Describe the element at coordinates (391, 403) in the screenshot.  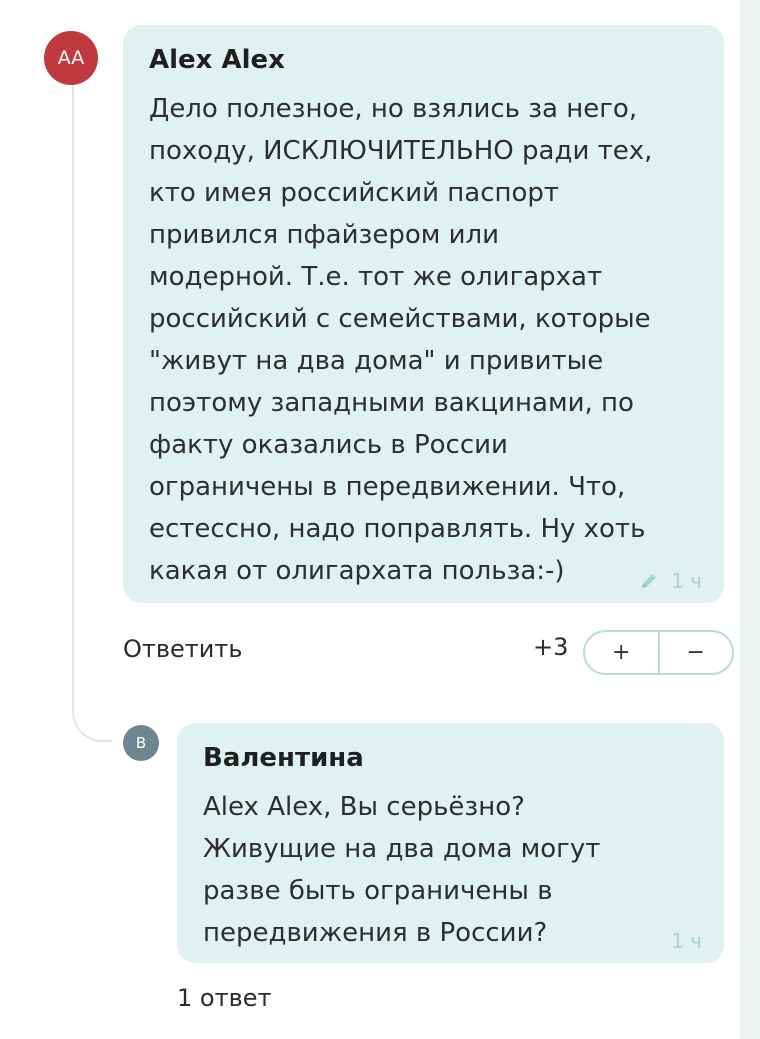
I see `comment-text-line: поэтому западными вакцинами, по` at that location.